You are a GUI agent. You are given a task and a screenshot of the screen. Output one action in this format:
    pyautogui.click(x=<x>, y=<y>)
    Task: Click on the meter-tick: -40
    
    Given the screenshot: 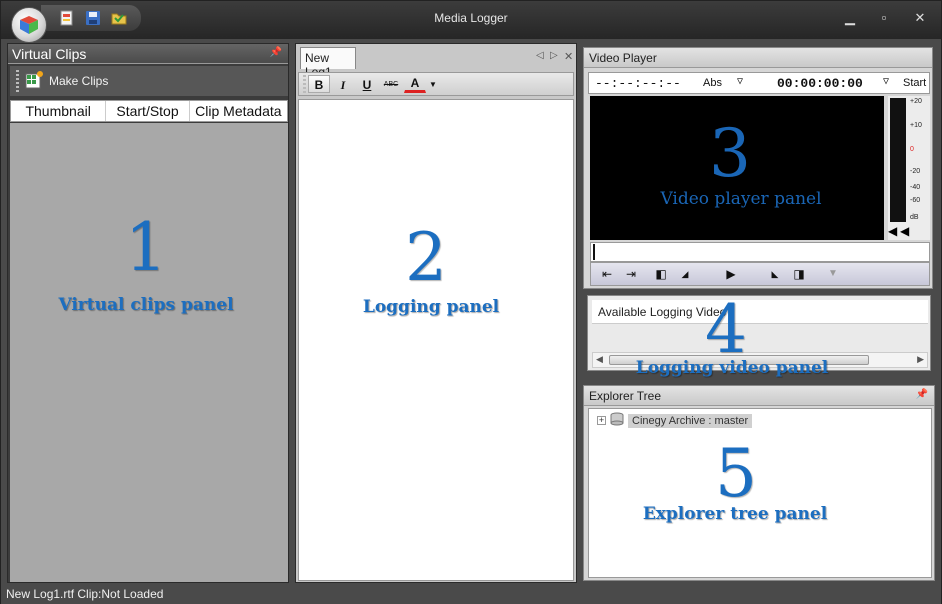 What is the action you would take?
    pyautogui.click(x=915, y=187)
    